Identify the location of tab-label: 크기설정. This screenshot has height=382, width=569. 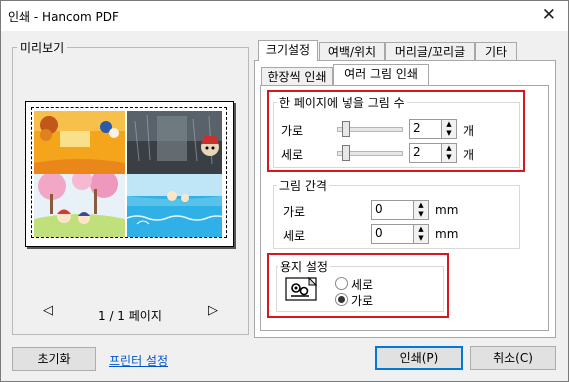
(288, 50).